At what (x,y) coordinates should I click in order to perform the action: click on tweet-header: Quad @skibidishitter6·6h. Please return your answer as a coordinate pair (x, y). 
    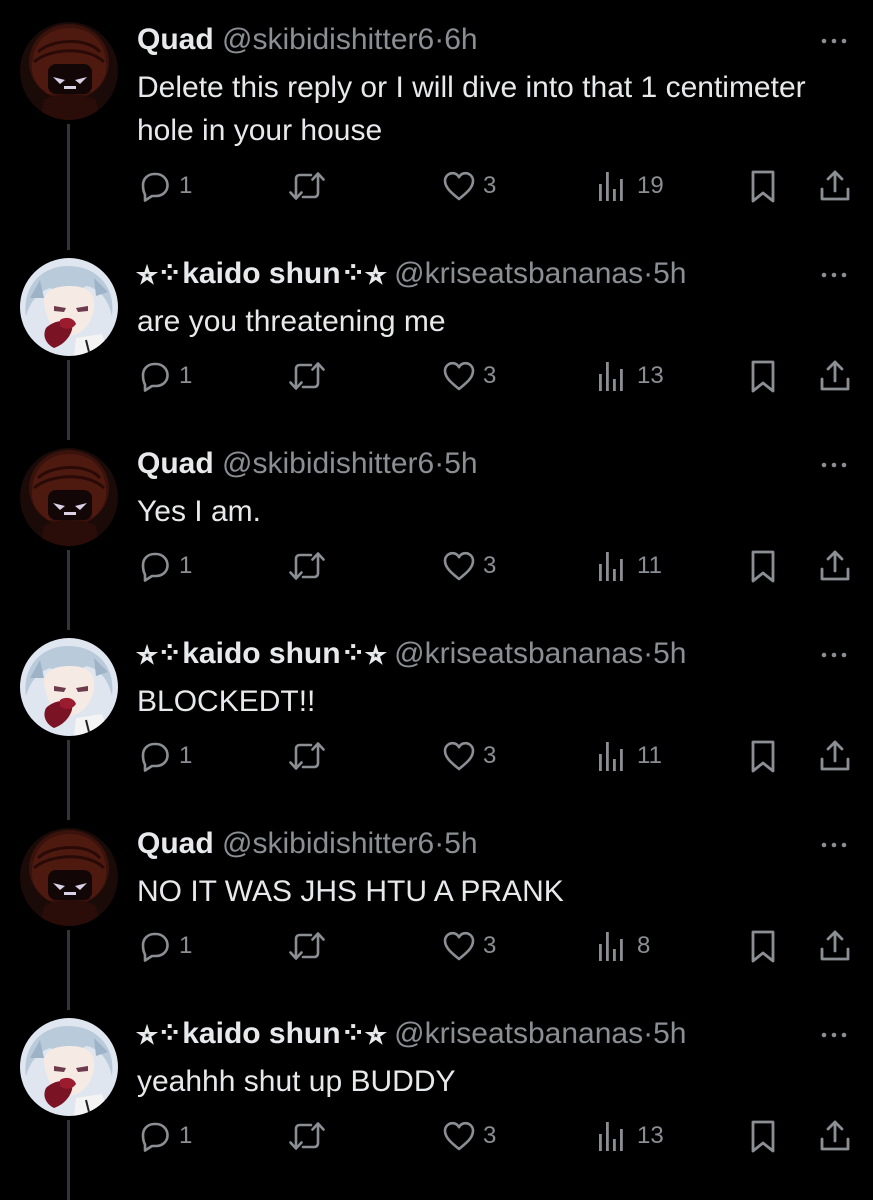
    Looking at the image, I should click on (465, 40).